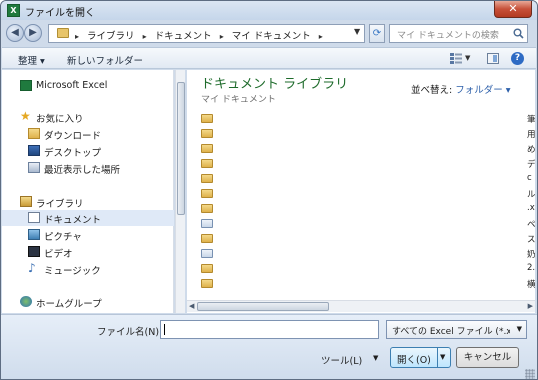  Describe the element at coordinates (531, 165) in the screenshot. I see `file-name-cut: デ` at that location.